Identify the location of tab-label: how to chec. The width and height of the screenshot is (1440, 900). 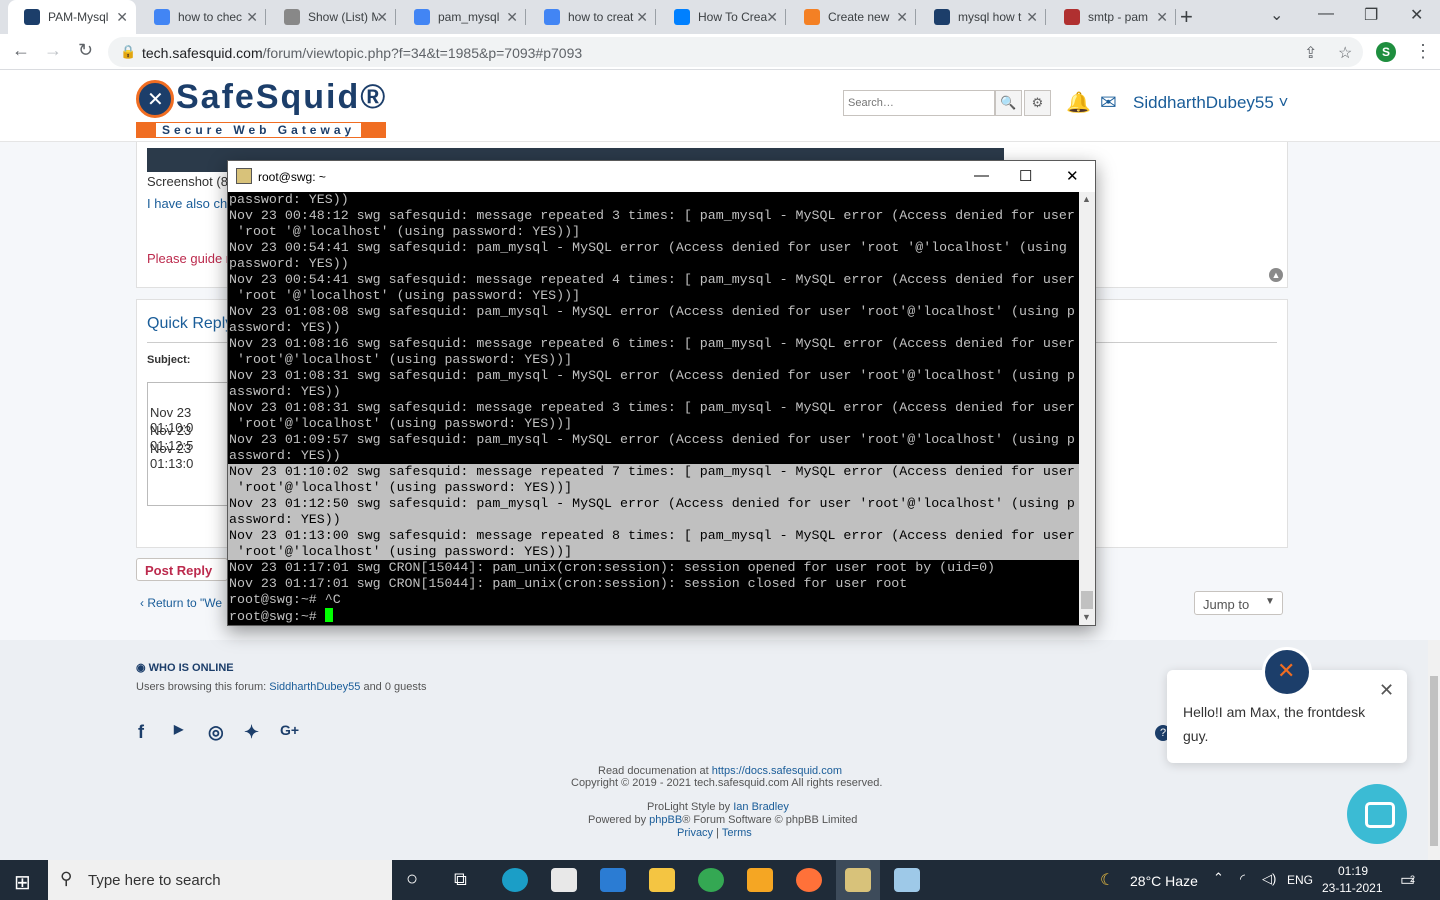
(210, 17).